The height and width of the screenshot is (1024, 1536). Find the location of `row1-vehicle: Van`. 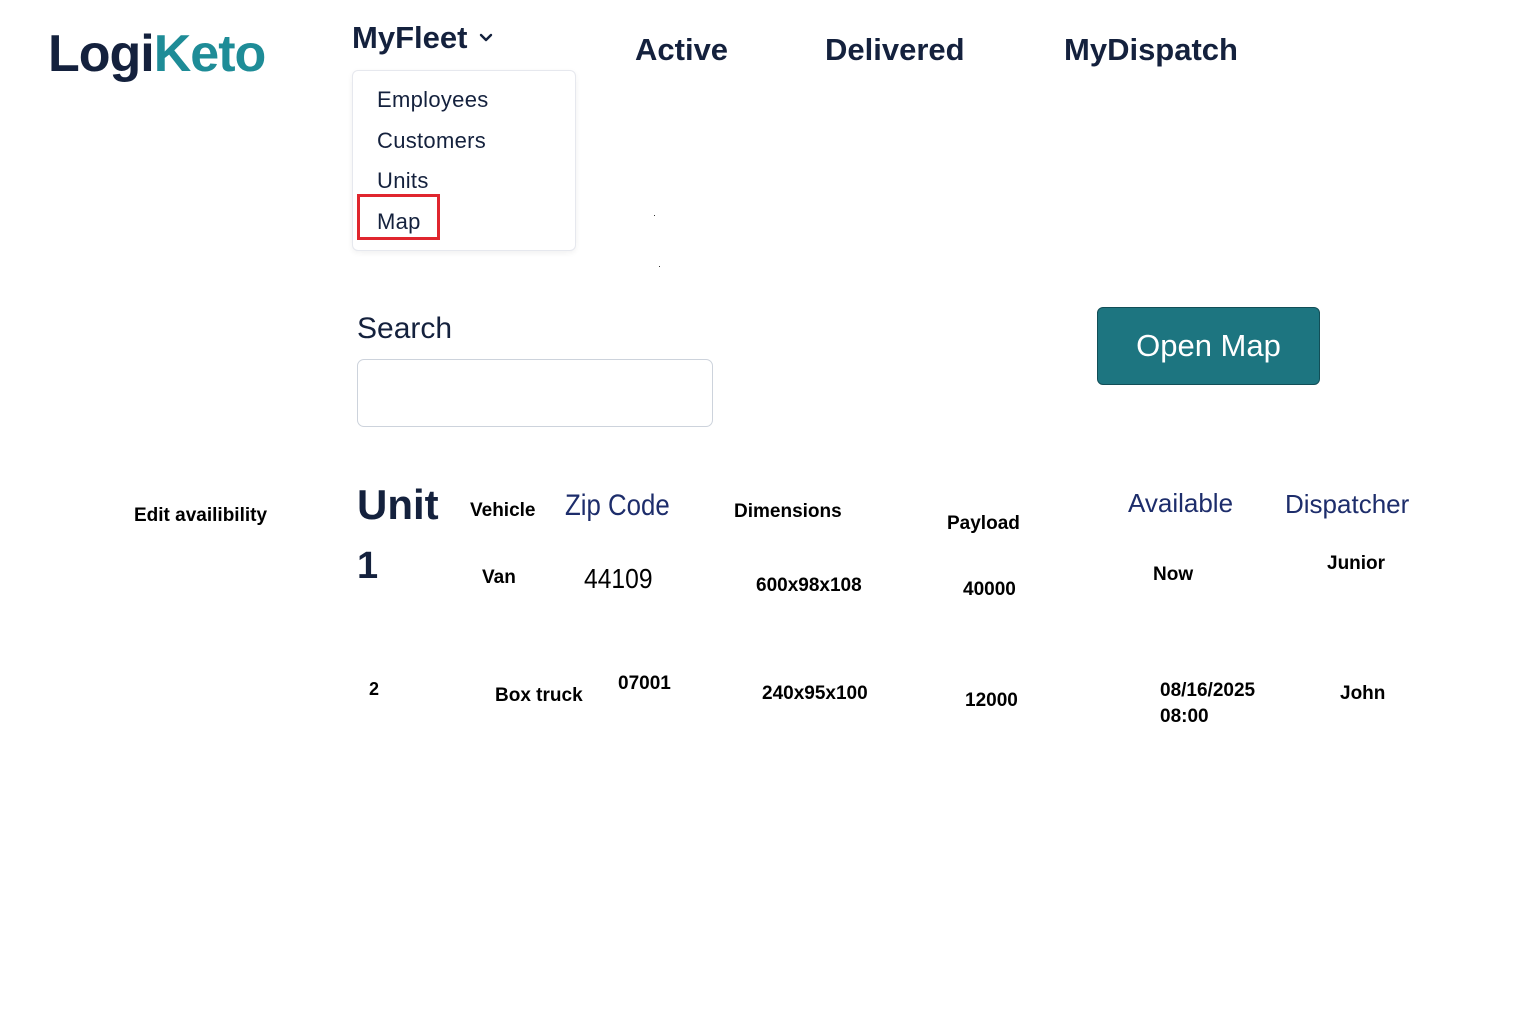

row1-vehicle: Van is located at coordinates (499, 577).